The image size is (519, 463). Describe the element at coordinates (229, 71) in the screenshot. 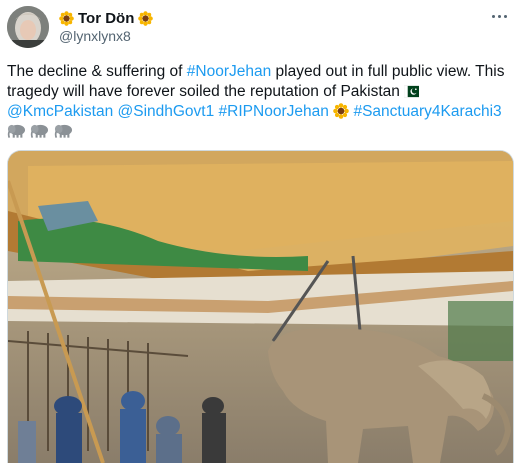

I see `hashtag-link: #NoorJehan` at that location.